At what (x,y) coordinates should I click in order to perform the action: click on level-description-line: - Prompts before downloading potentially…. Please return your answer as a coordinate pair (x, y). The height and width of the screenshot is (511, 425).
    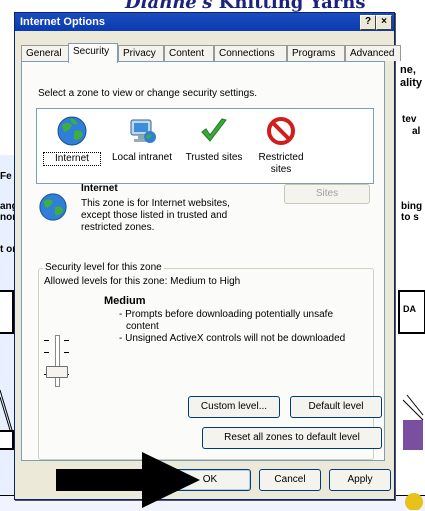
    Looking at the image, I should click on (226, 314).